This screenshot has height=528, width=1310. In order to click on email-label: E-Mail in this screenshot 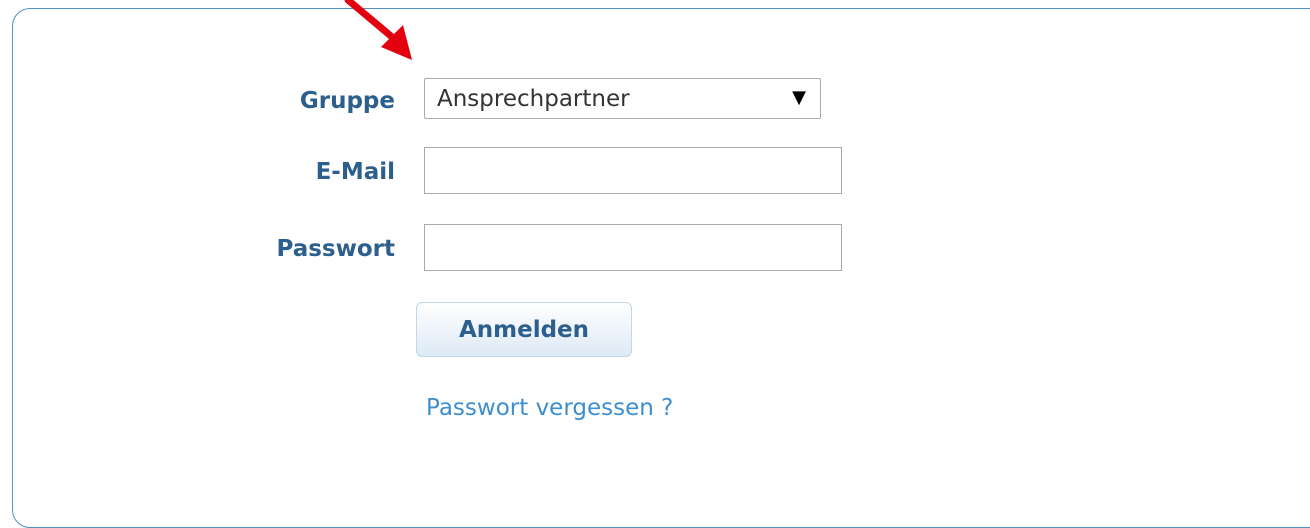, I will do `click(355, 172)`.